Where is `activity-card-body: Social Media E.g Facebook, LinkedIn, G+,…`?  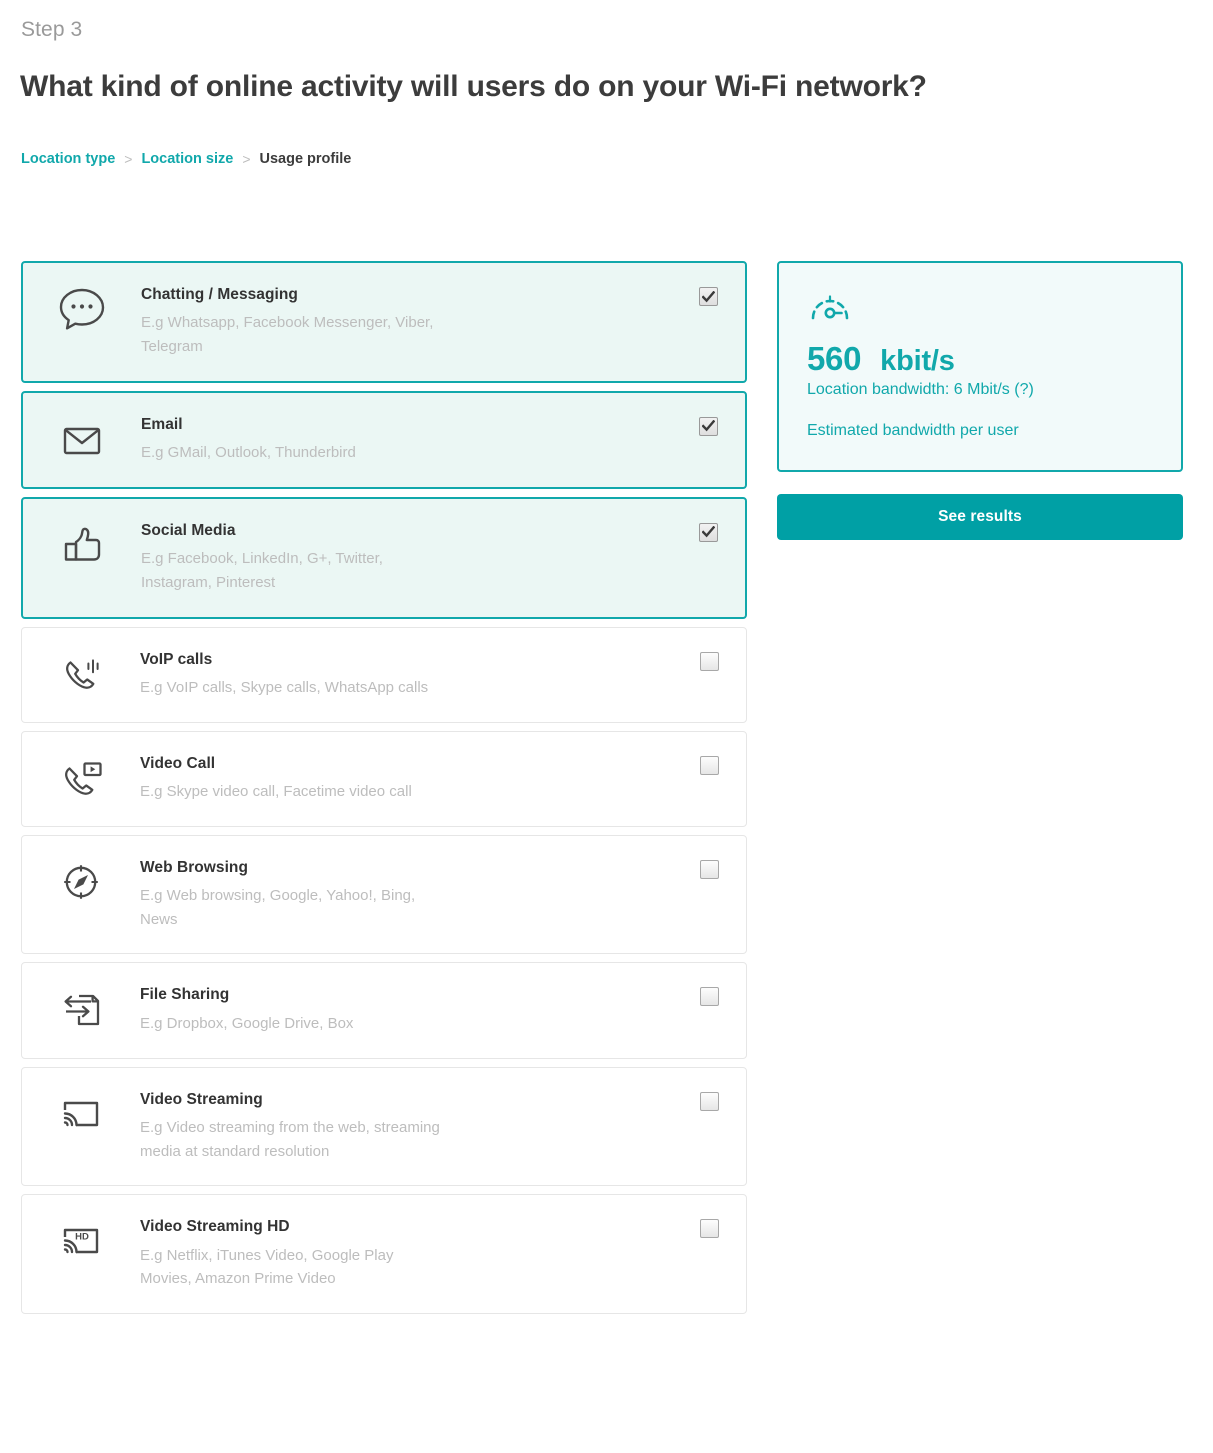
activity-card-body: Social Media E.g Facebook, LinkedIn, G+,… is located at coordinates (415, 558).